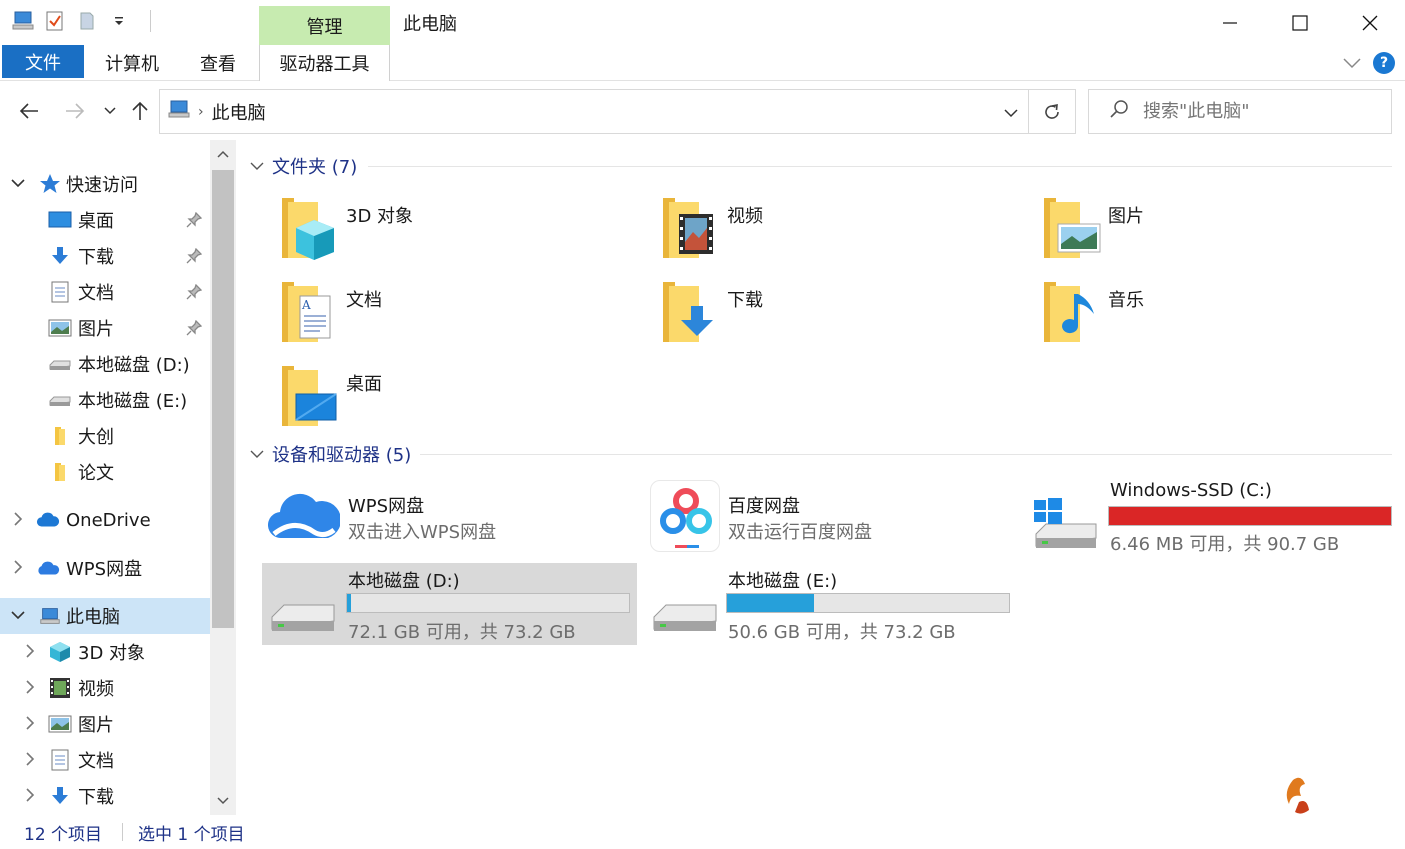 This screenshot has width=1405, height=849. I want to click on sidebar-item-label: 文档, so click(96, 293).